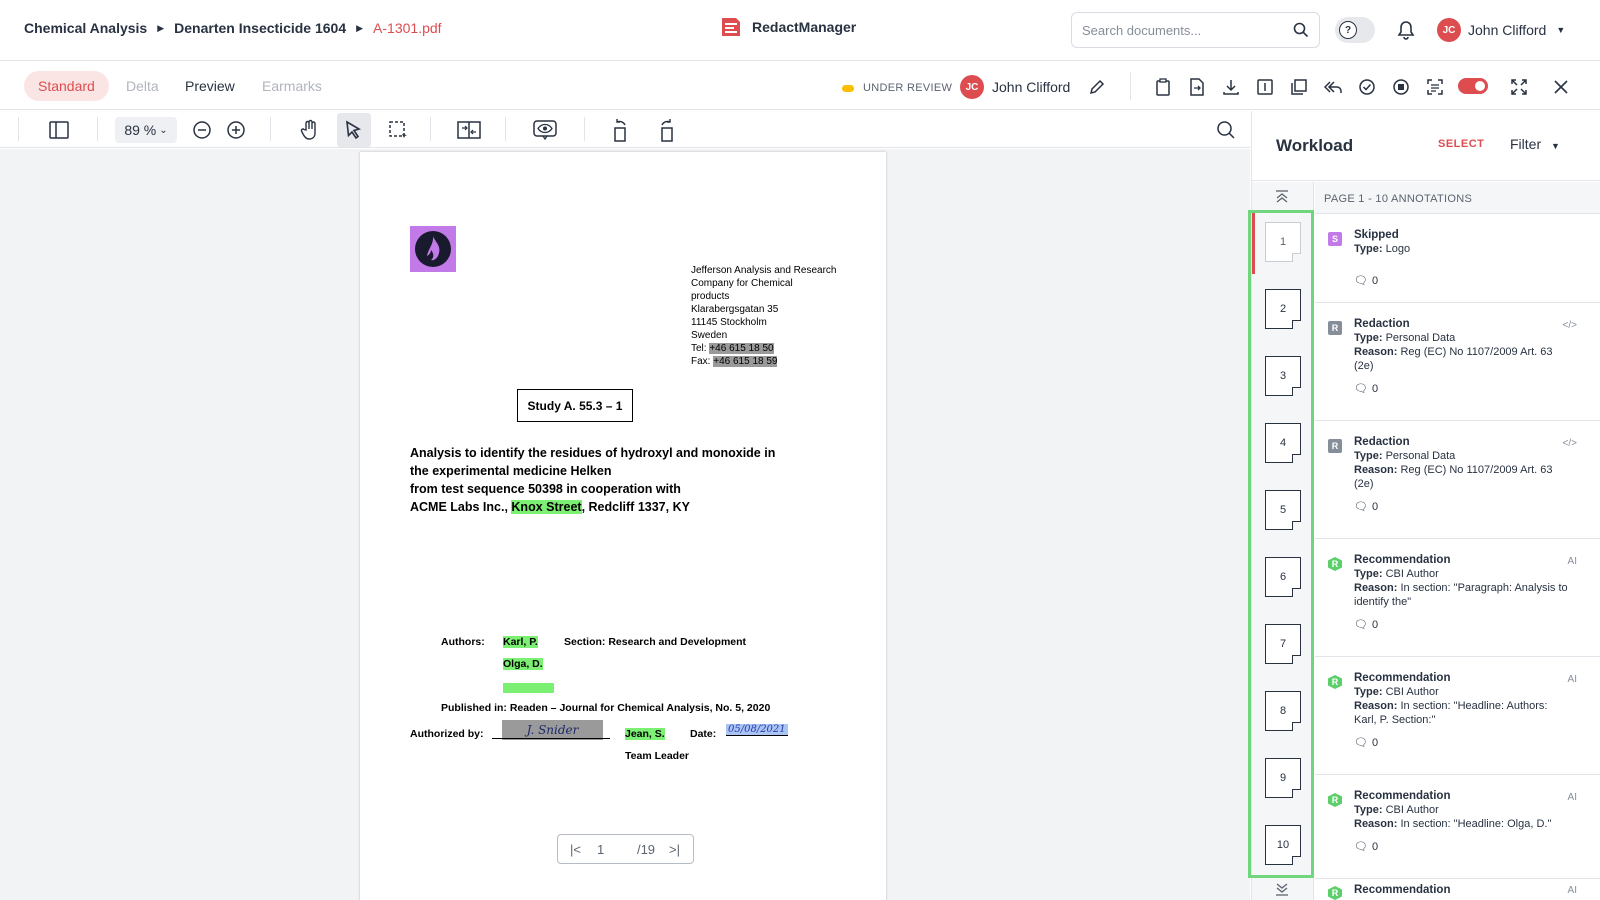  I want to click on redaction-preview-toggle, so click(1473, 86).